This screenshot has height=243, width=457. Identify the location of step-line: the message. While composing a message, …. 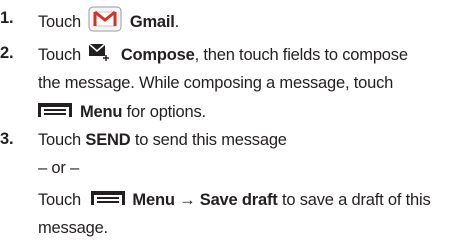
(216, 83).